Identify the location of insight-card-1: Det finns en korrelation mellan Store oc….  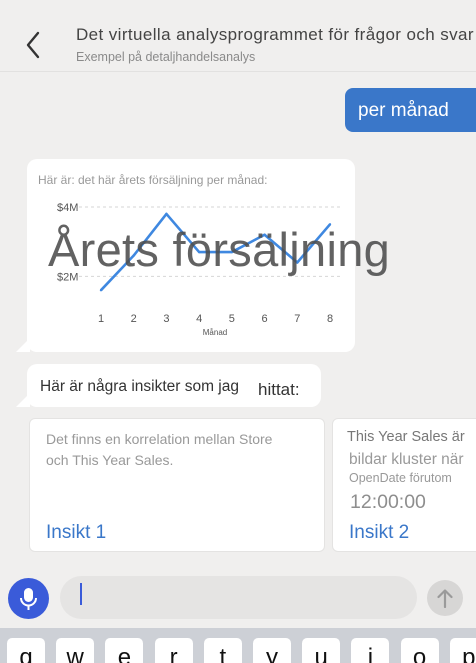
(177, 485).